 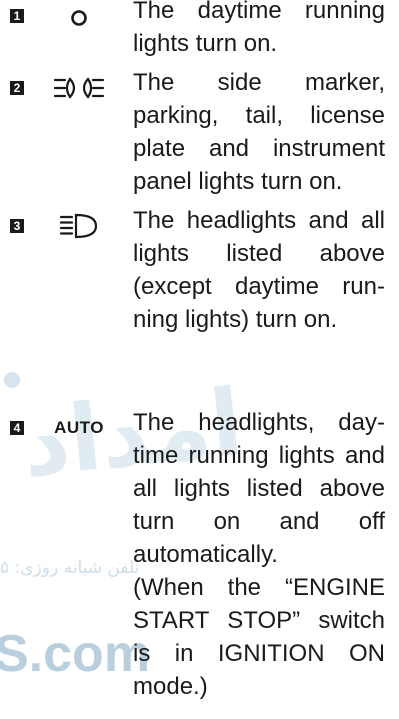 I want to click on item-number-badge: 1, so click(x=17, y=16).